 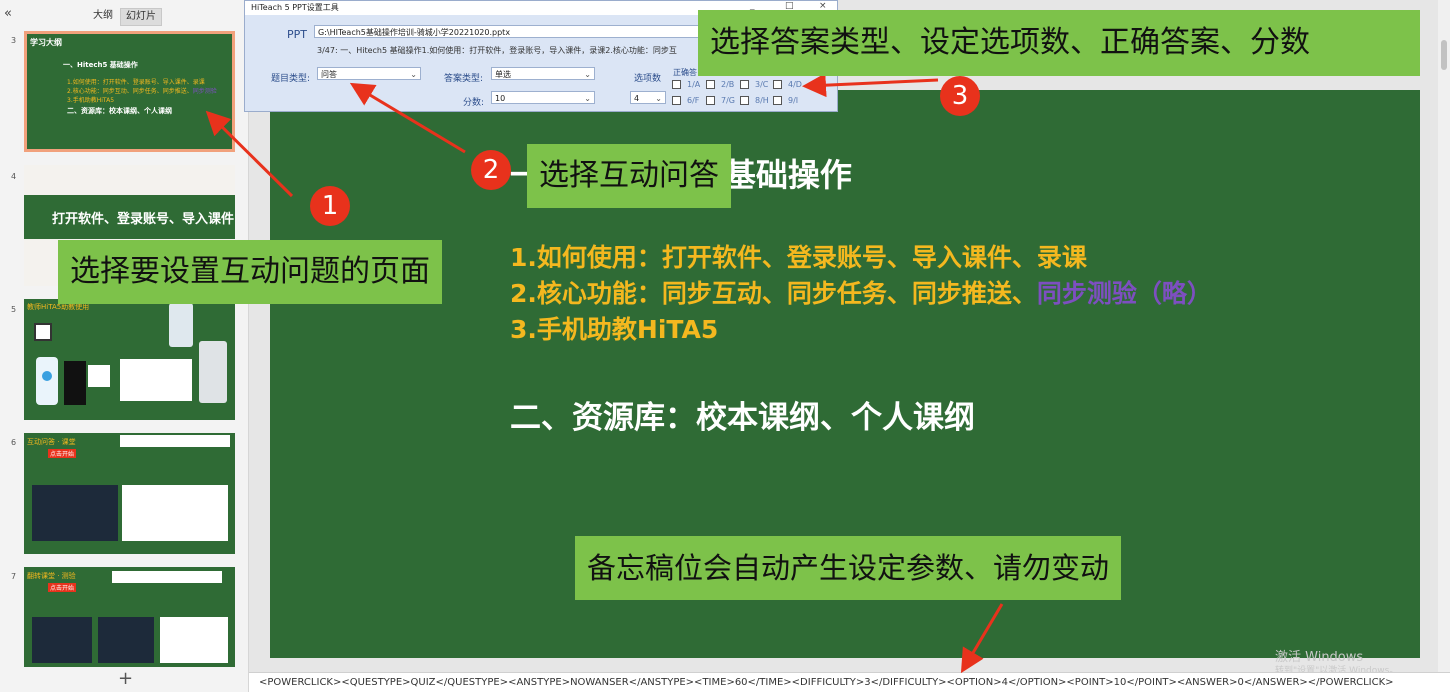 What do you see at coordinates (870, 85) in the screenshot?
I see `arrow-to-options` at bounding box center [870, 85].